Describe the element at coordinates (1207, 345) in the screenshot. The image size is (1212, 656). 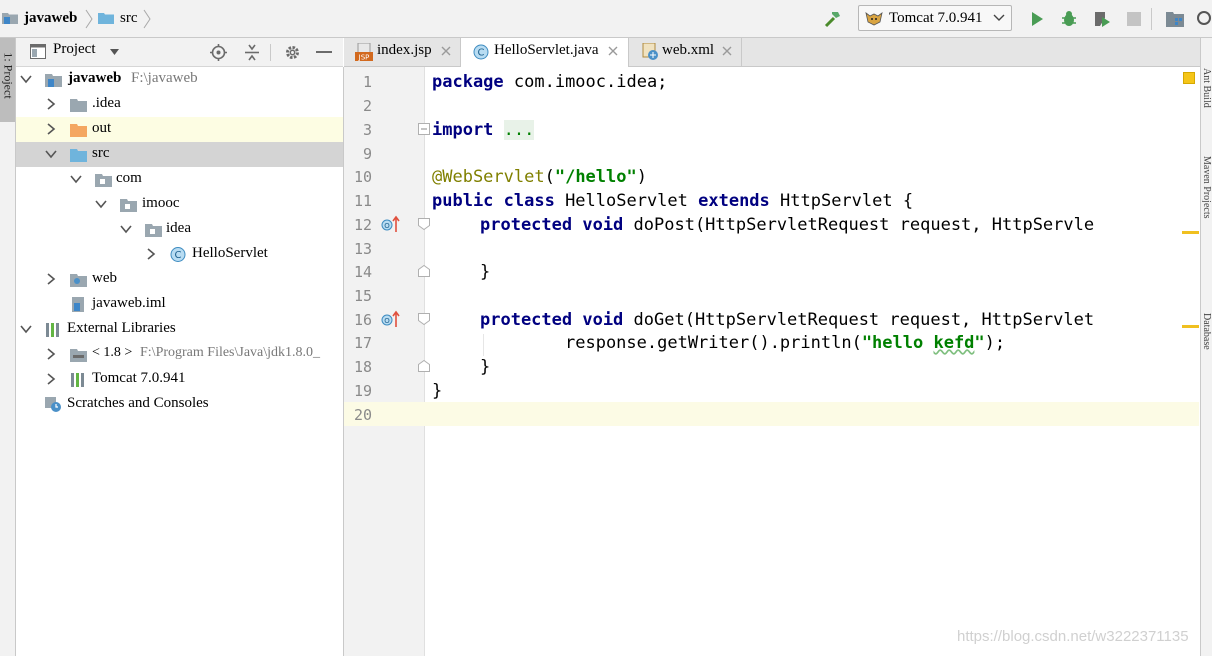
I see `database-tab: Database` at that location.